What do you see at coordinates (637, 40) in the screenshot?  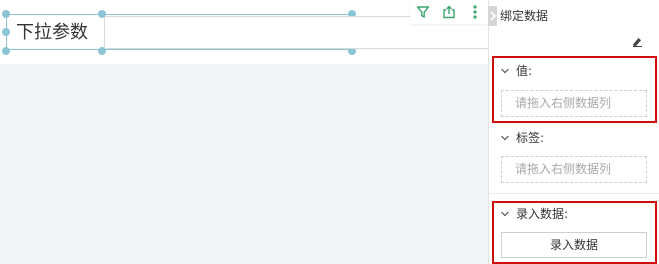 I see `eraser-icon` at bounding box center [637, 40].